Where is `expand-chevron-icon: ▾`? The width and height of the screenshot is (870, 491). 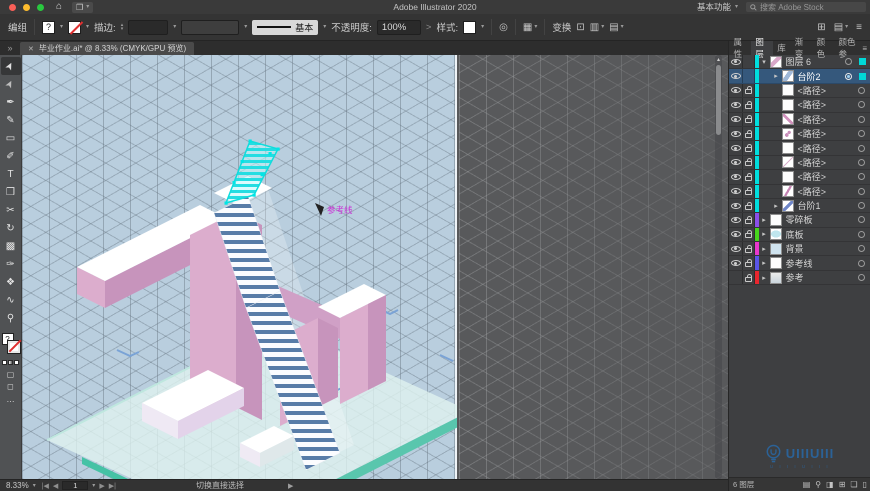
expand-chevron-icon: ▾ is located at coordinates (764, 62).